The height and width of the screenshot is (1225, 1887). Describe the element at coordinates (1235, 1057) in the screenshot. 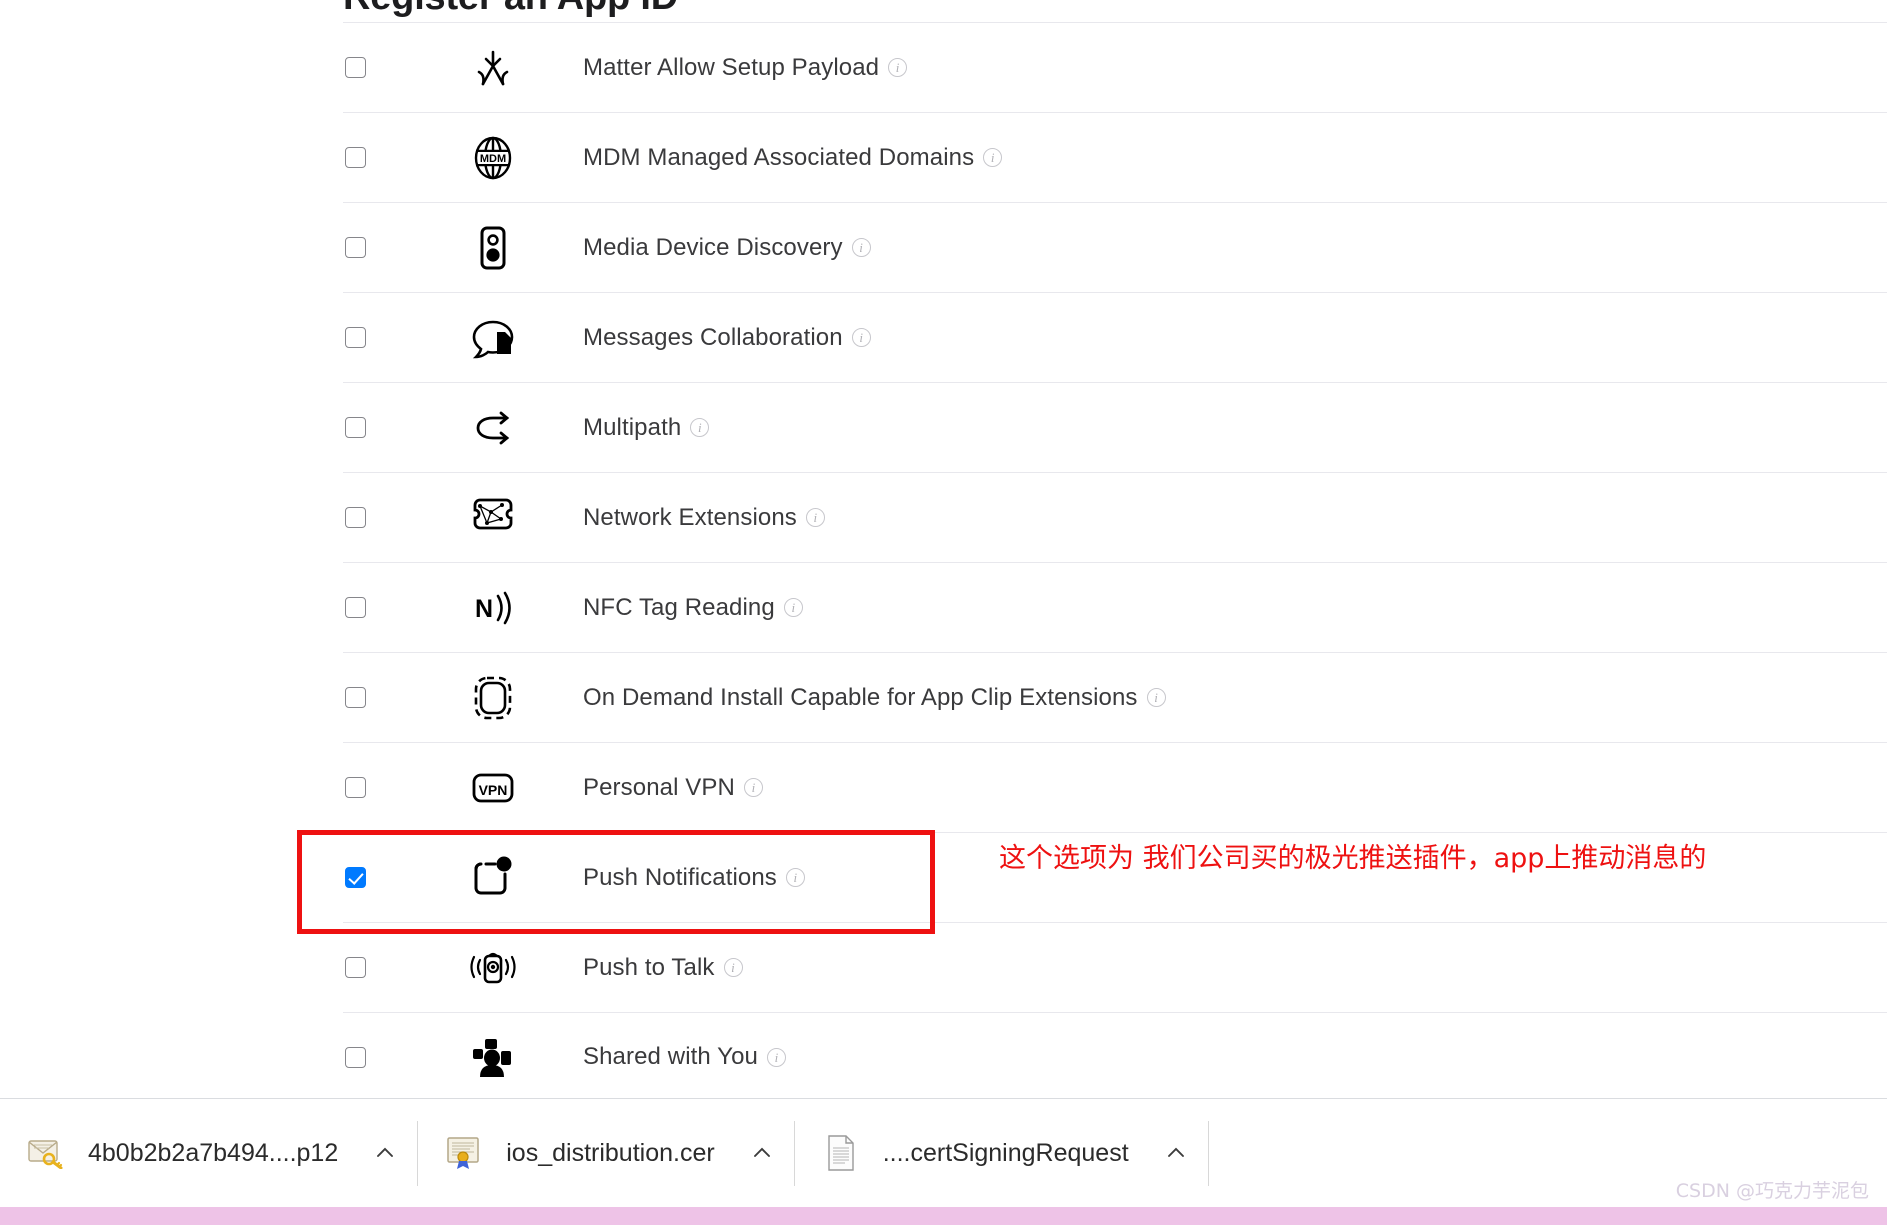

I see `capability-label-cell: Shared with You i` at that location.